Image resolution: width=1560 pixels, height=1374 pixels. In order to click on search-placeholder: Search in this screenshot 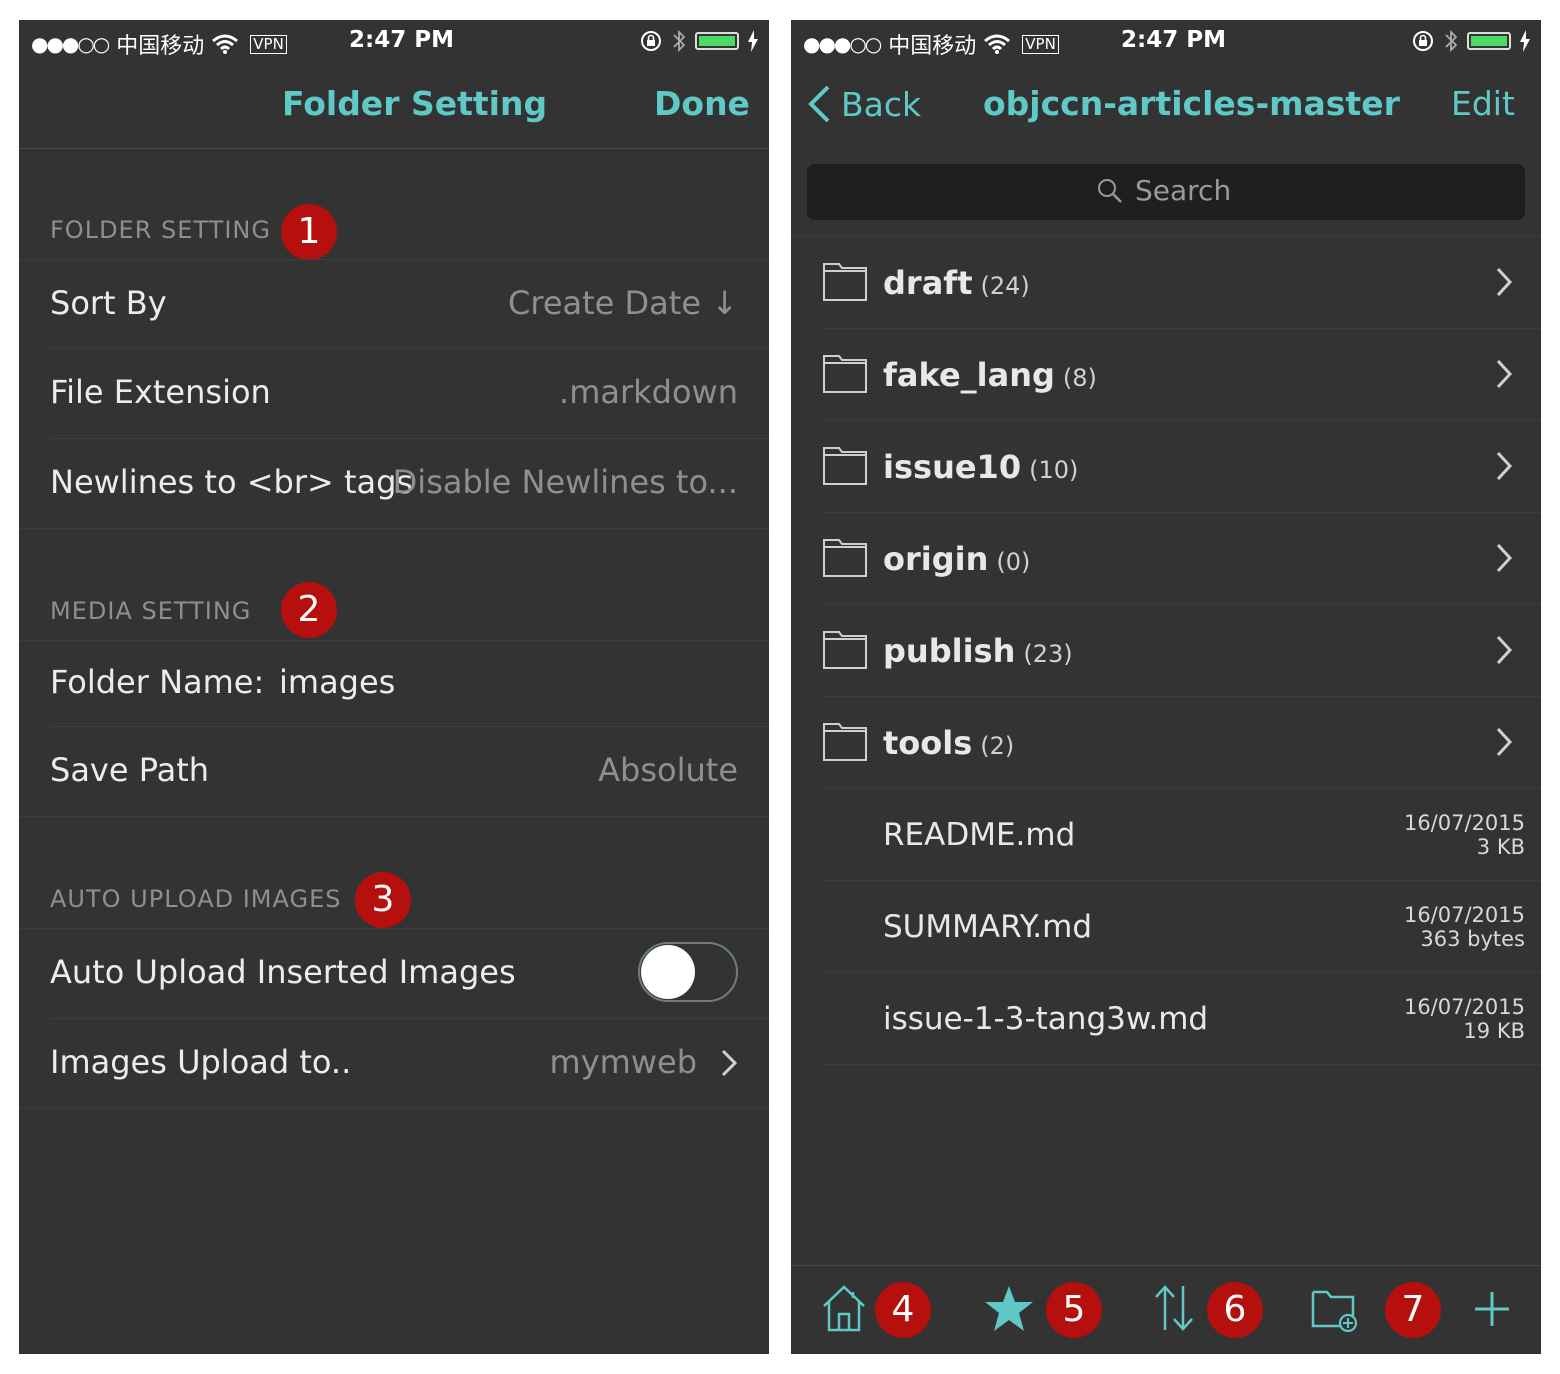, I will do `click(1183, 190)`.